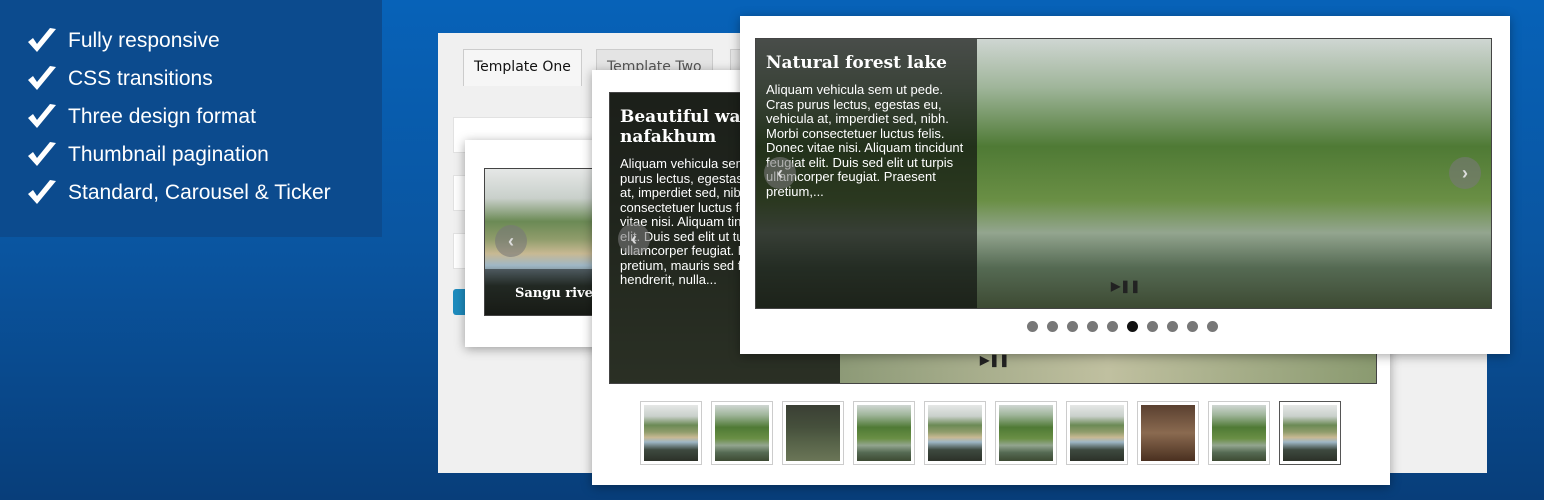  Describe the element at coordinates (140, 78) in the screenshot. I see `feature-label: CSS transitions` at that location.